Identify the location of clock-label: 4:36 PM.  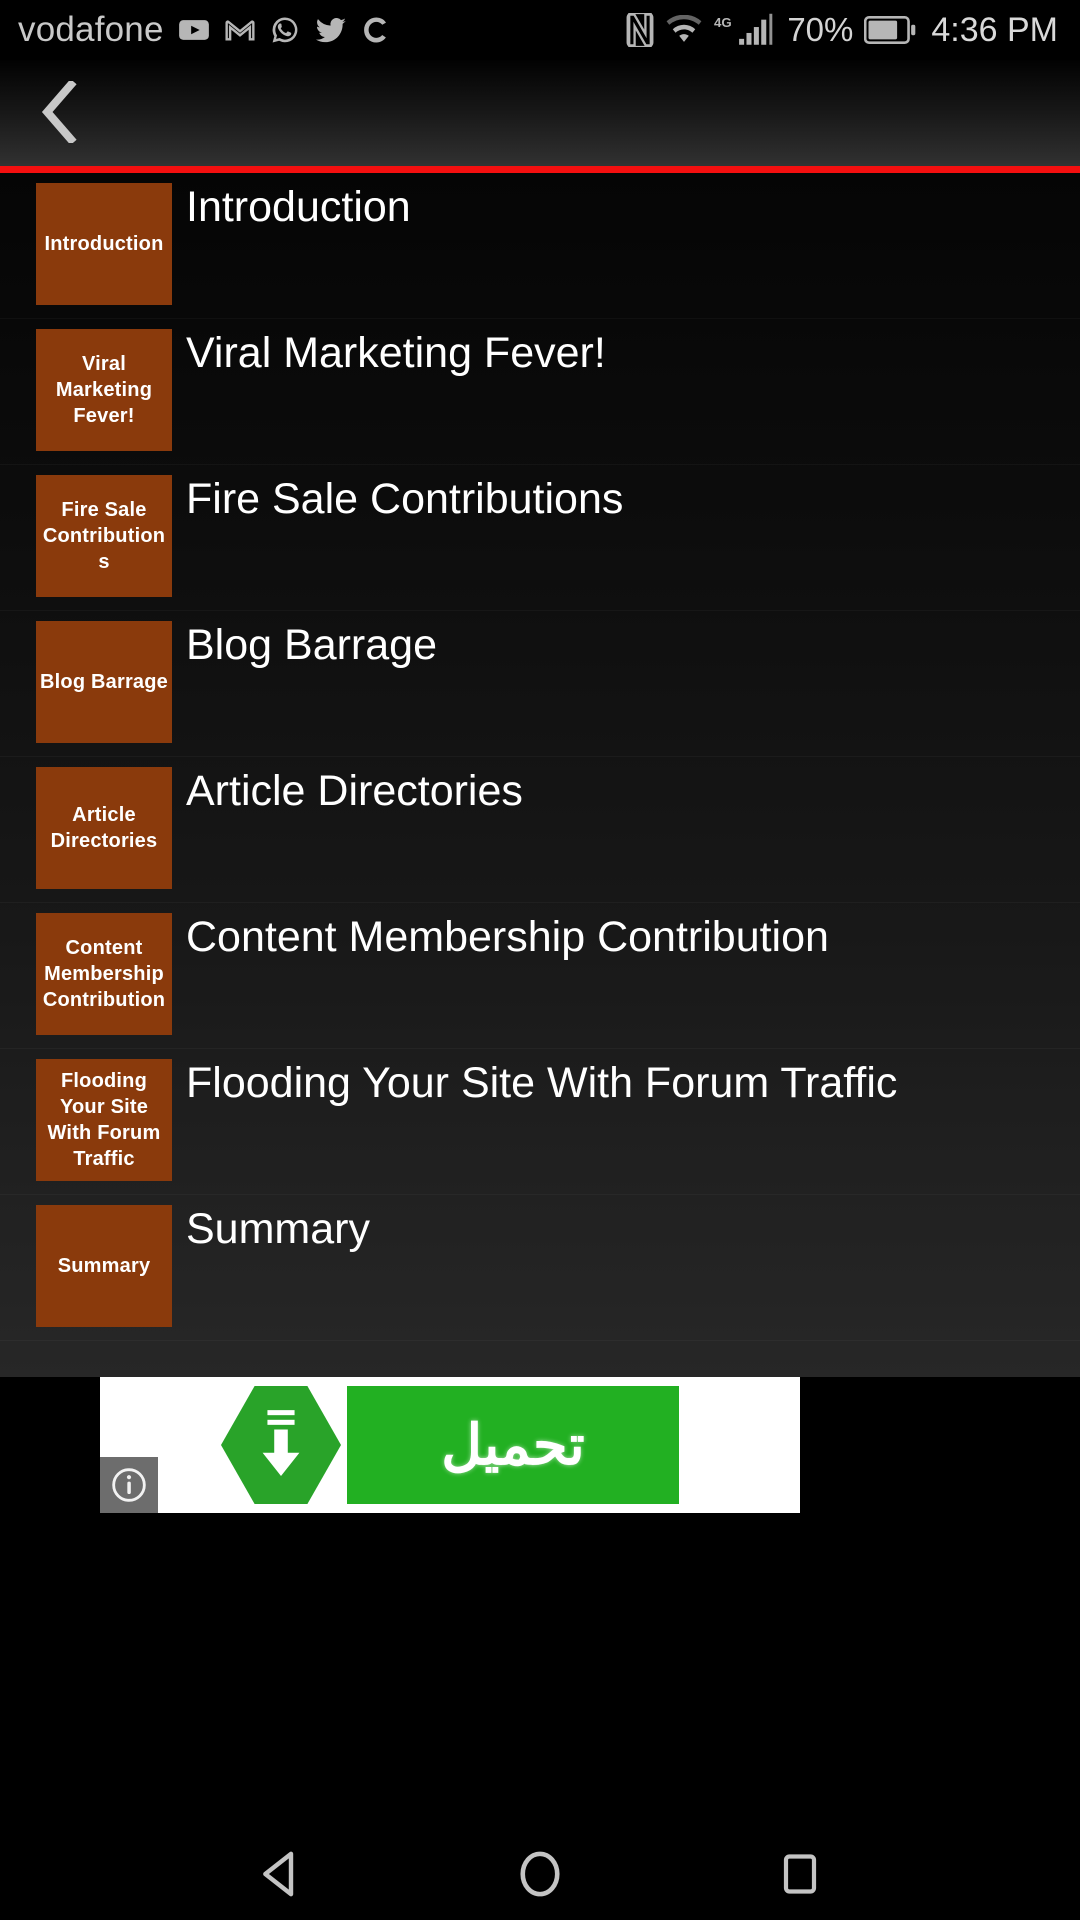
(994, 29).